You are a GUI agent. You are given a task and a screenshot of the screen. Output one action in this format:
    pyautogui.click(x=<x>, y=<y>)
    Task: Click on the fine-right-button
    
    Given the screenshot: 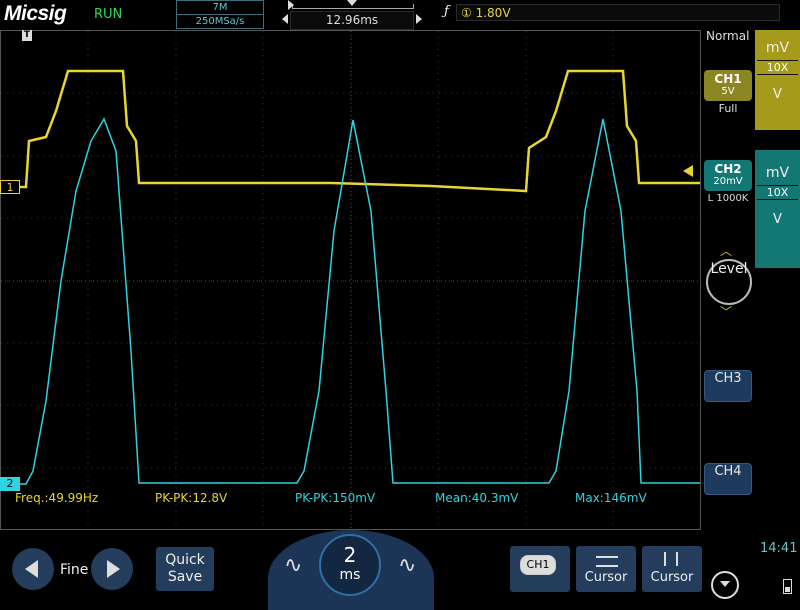 What is the action you would take?
    pyautogui.click(x=112, y=569)
    